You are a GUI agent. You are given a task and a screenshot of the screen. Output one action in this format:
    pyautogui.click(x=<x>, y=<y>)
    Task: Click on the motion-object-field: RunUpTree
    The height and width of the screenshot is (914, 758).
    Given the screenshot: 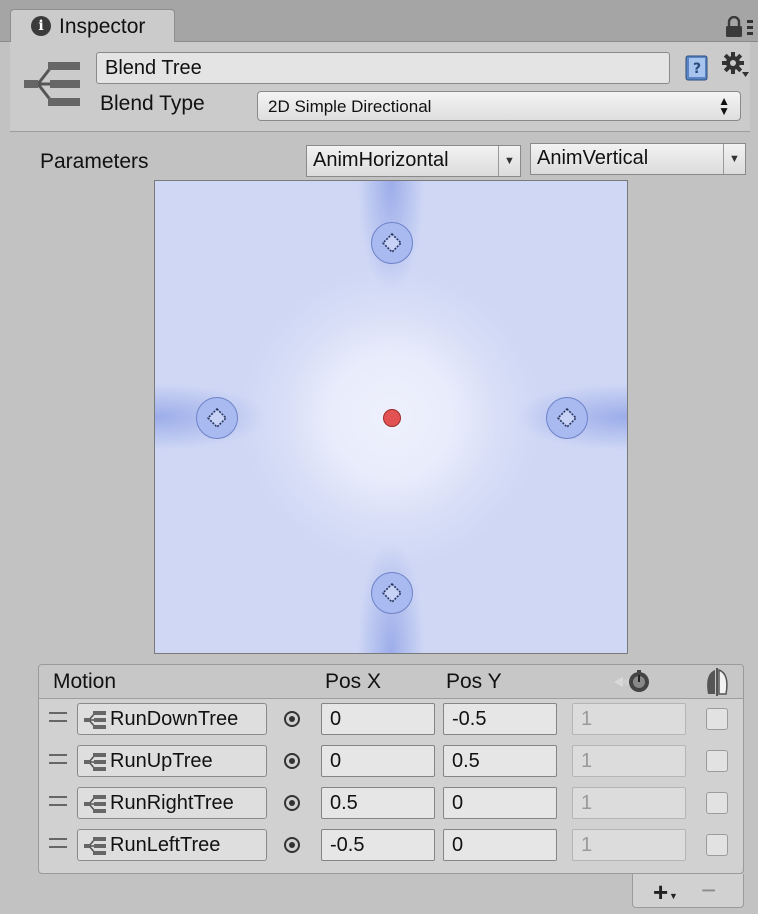 What is the action you would take?
    pyautogui.click(x=172, y=761)
    